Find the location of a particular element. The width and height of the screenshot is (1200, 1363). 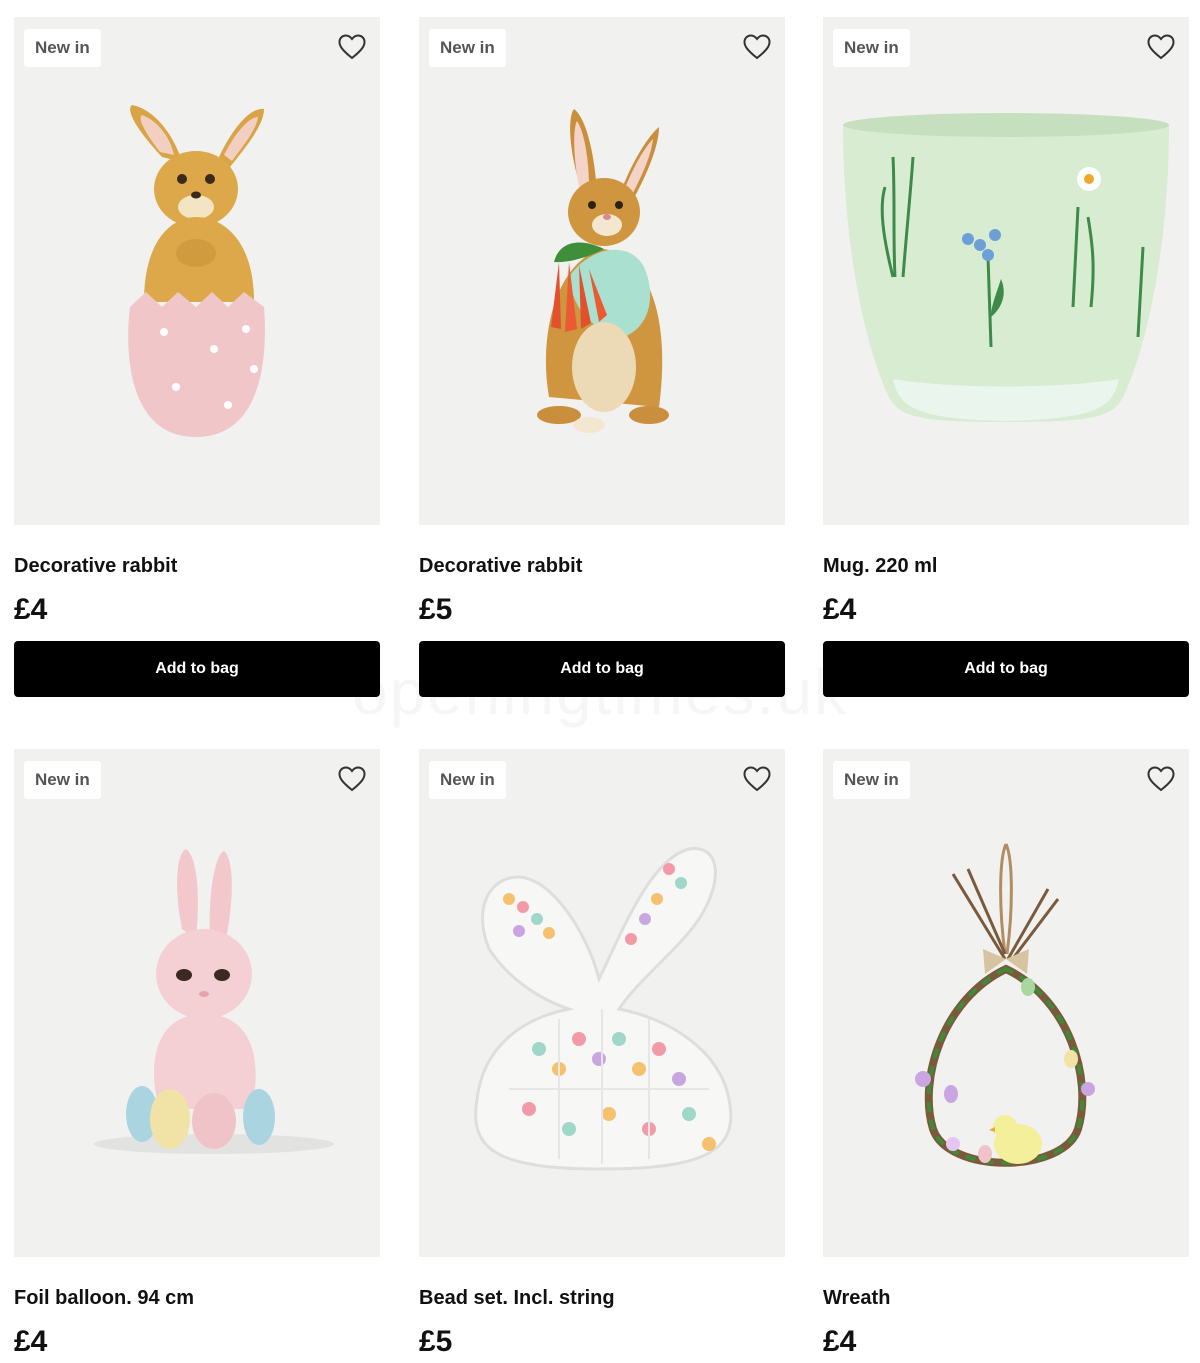

rabbit-in-pink-egg-image is located at coordinates (196, 271).